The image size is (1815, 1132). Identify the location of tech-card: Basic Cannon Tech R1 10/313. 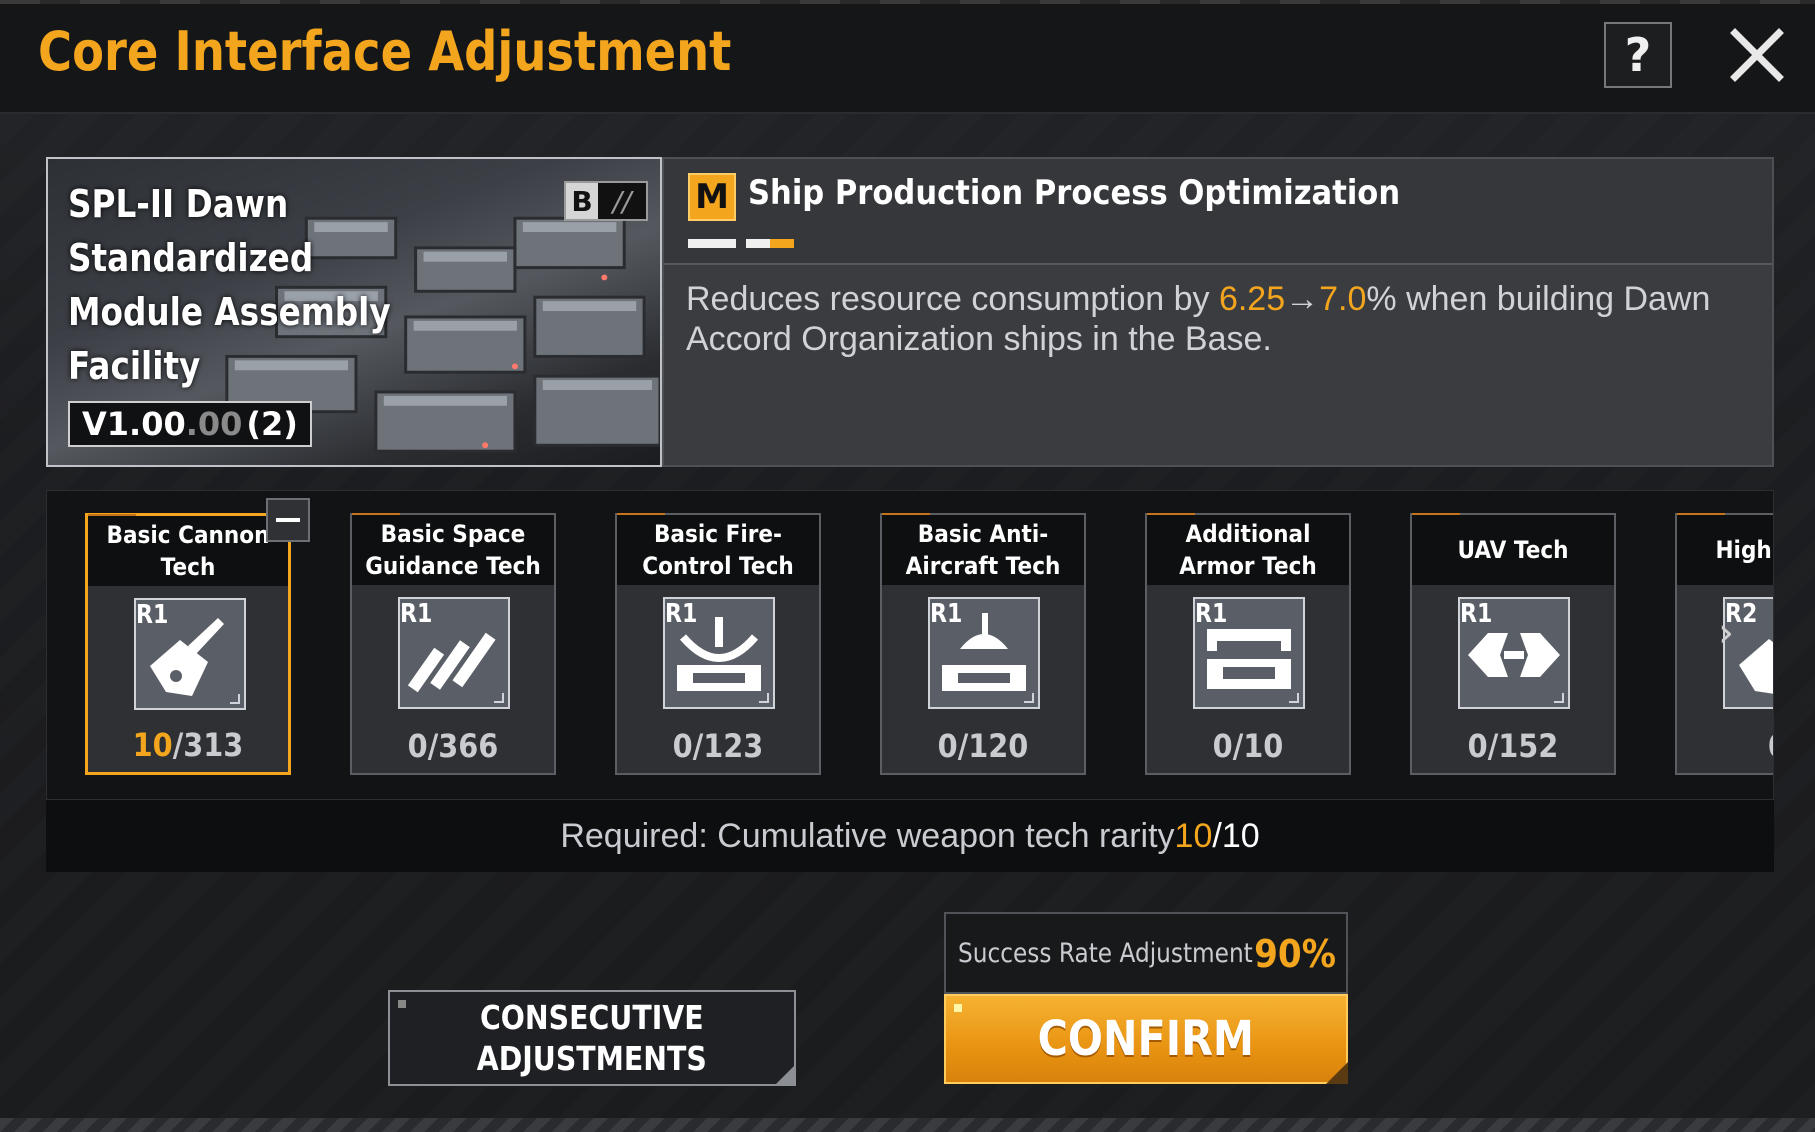
(188, 644).